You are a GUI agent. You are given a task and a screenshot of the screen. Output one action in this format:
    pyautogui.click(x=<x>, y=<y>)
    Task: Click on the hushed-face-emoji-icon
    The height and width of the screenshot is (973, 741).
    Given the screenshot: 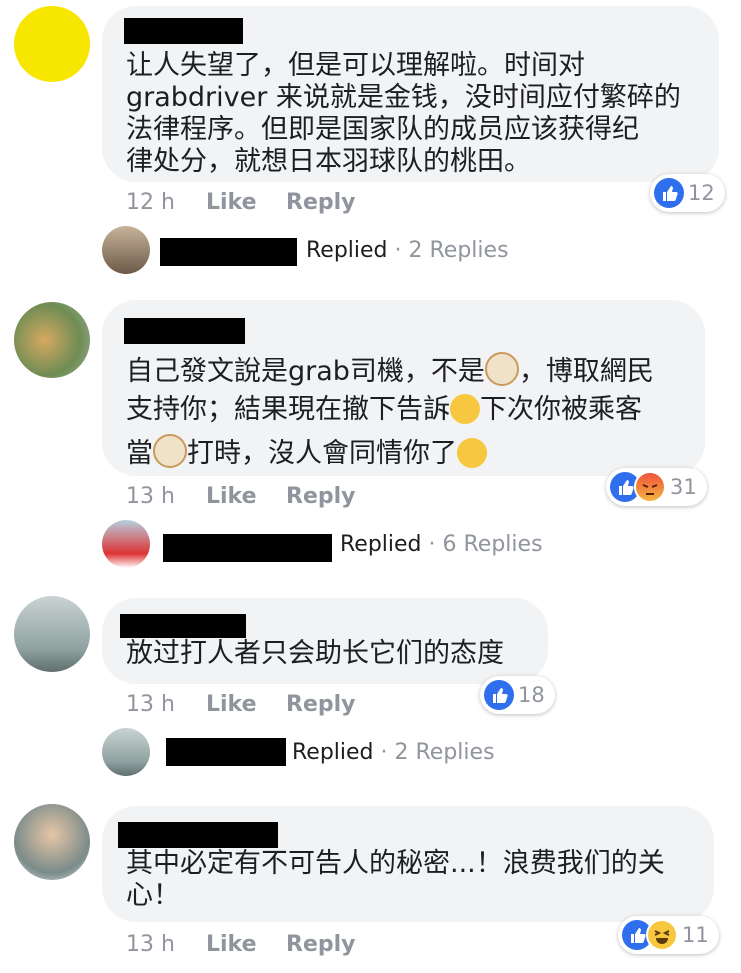 What is the action you would take?
    pyautogui.click(x=465, y=409)
    